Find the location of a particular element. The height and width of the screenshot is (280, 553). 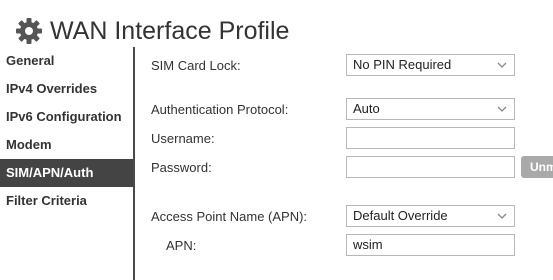

username-label: Username: is located at coordinates (183, 138).